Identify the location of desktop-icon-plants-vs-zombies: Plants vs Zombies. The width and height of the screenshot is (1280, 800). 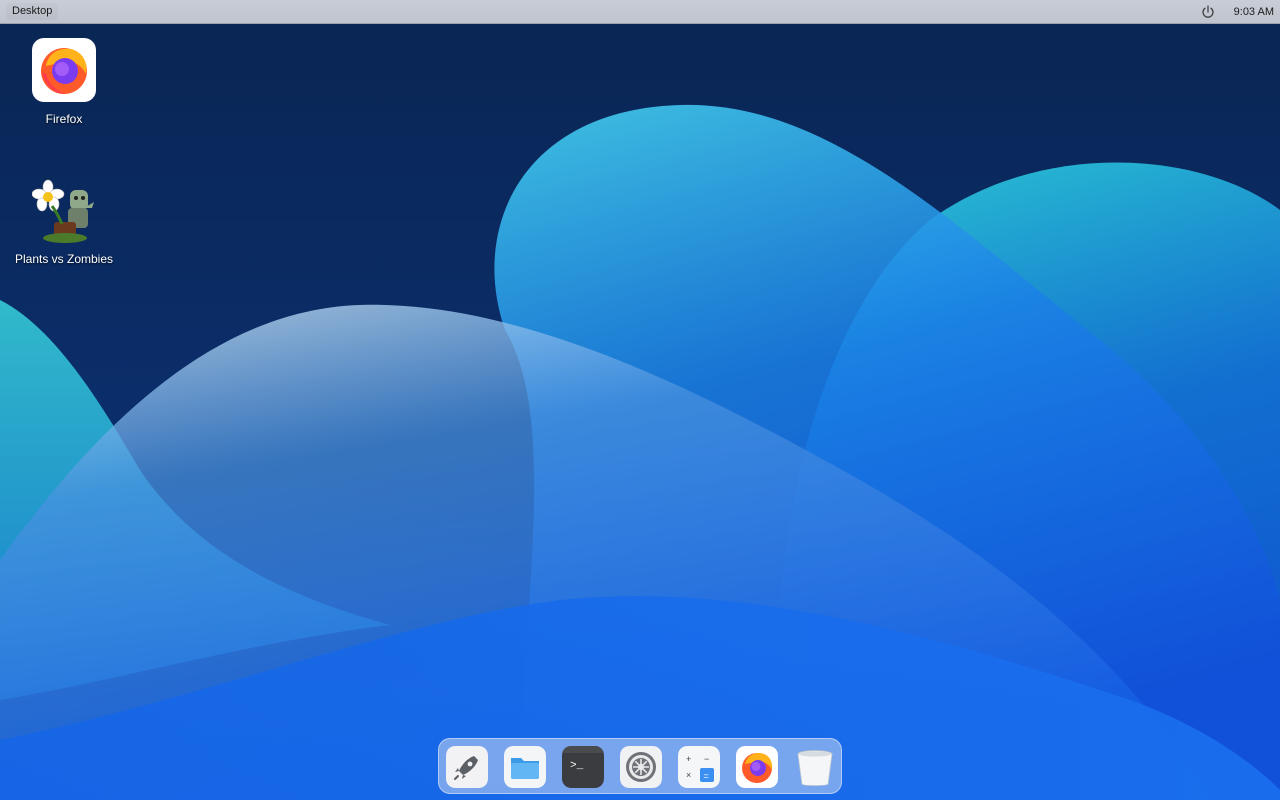
(64, 222).